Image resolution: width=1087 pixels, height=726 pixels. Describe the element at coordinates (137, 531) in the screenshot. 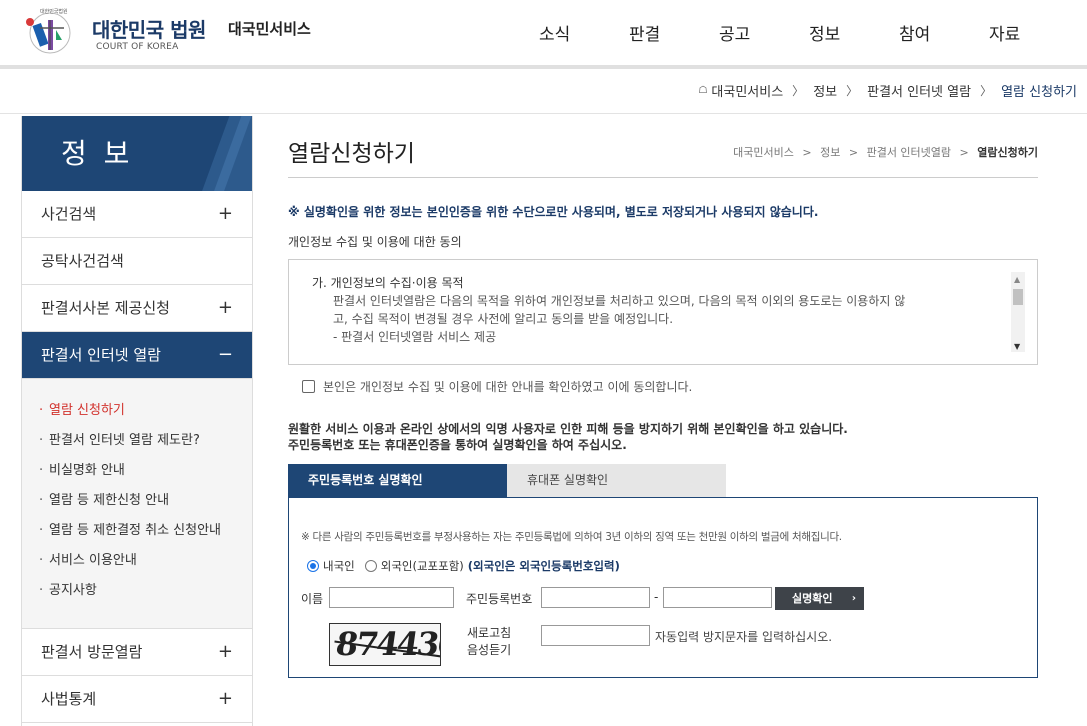

I see `submenu-item-cancel-restriction: 열람 등 제한결정 취소 신청안내` at that location.